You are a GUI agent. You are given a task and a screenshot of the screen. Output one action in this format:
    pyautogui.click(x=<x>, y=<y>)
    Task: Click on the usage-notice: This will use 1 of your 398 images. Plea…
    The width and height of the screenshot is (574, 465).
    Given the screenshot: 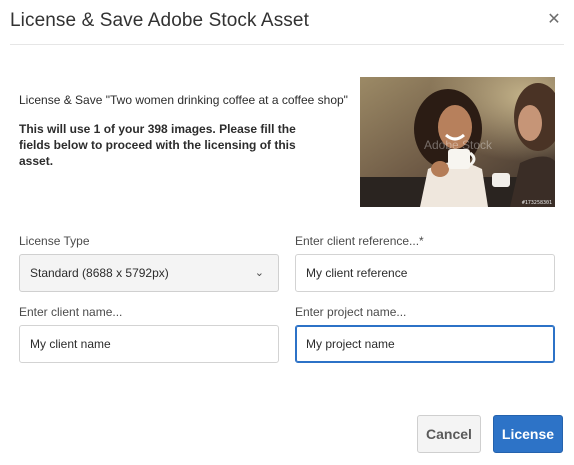 What is the action you would take?
    pyautogui.click(x=157, y=145)
    